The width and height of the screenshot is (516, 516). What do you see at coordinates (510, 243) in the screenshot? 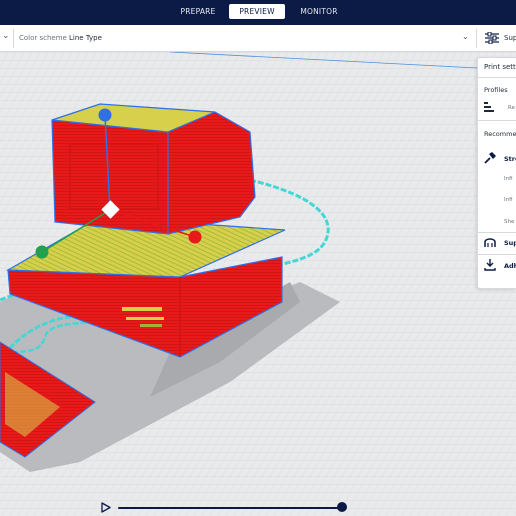
I see `support-label: Sup` at bounding box center [510, 243].